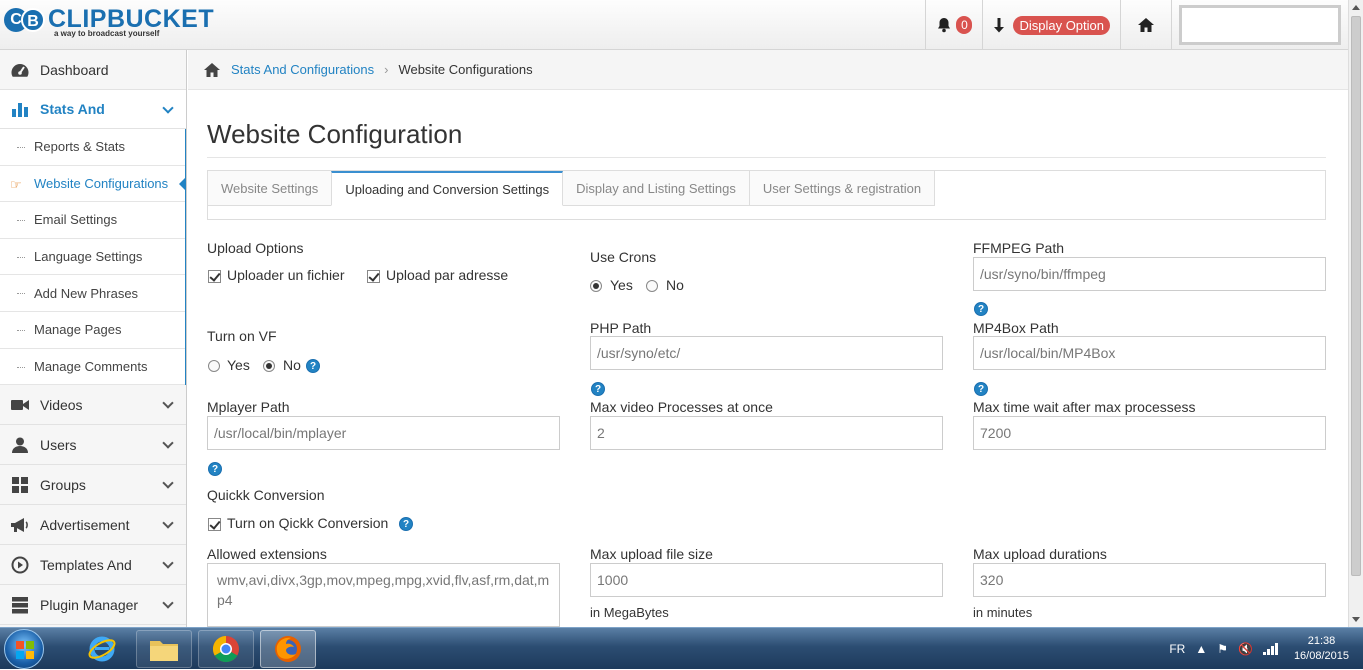 Image resolution: width=1363 pixels, height=670 pixels. Describe the element at coordinates (92, 367) in the screenshot. I see `submenu-manage-comments: Manage Comments` at that location.